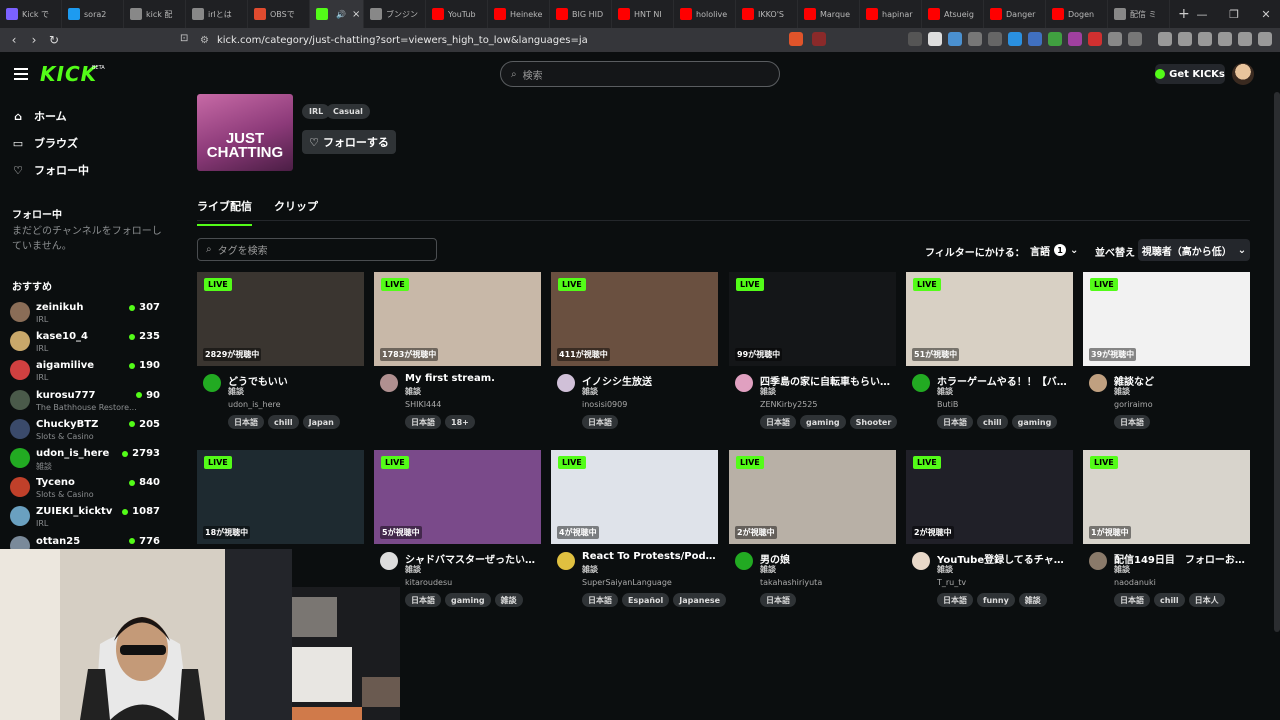  I want to click on browser-tab: Marque, so click(829, 14).